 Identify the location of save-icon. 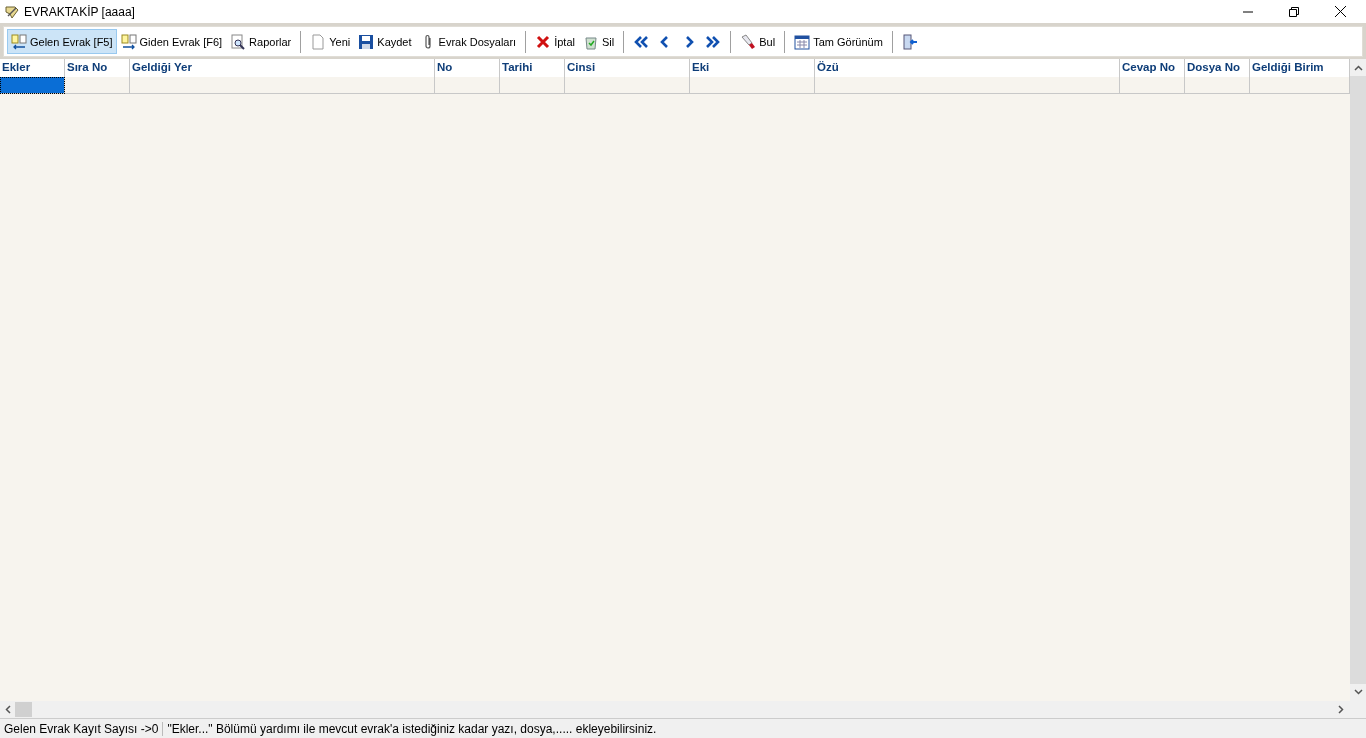
(366, 41).